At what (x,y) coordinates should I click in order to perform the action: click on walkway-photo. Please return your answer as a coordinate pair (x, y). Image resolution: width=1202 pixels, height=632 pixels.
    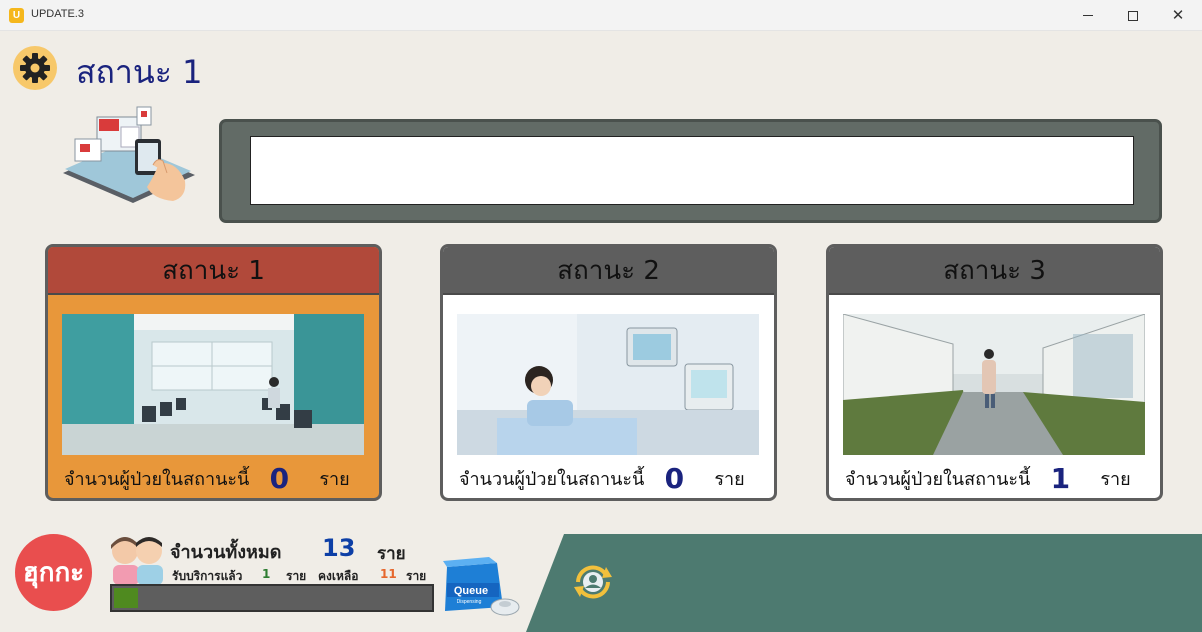
    Looking at the image, I should click on (994, 384).